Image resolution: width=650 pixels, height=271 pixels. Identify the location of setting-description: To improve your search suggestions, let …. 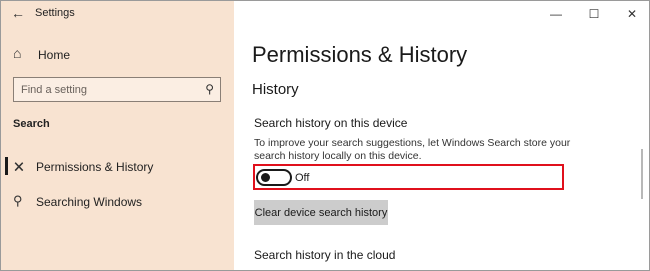
(412, 149).